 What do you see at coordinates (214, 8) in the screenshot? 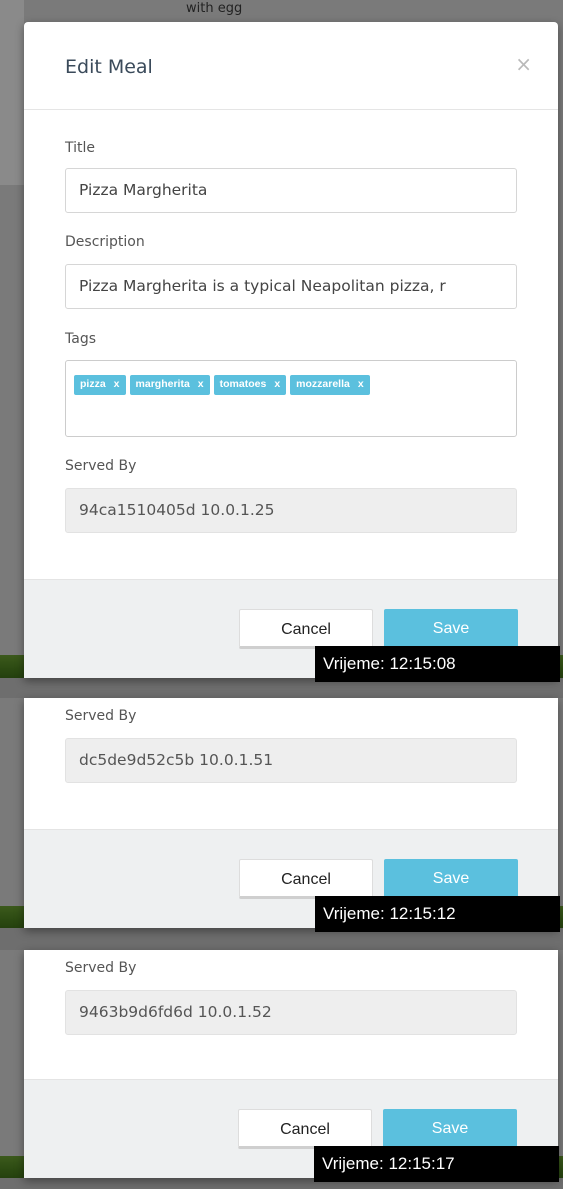
I see `background-meal-text: with egg` at bounding box center [214, 8].